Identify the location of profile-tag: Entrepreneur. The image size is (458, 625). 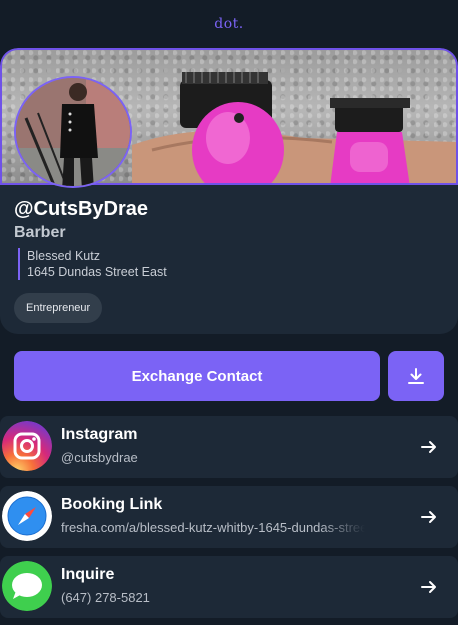
(58, 308).